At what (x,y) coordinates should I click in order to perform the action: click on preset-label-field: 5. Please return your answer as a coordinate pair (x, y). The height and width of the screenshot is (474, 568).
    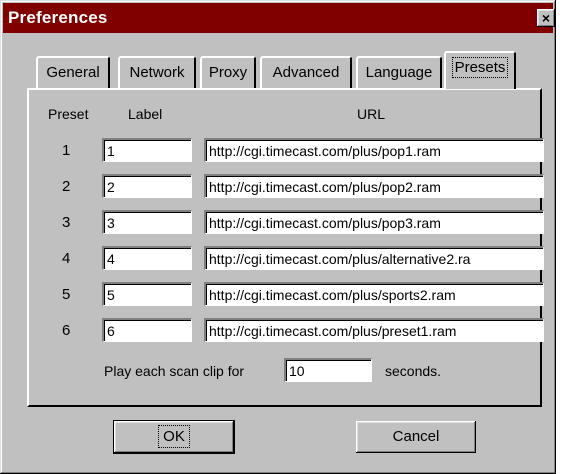
    Looking at the image, I should click on (147, 294).